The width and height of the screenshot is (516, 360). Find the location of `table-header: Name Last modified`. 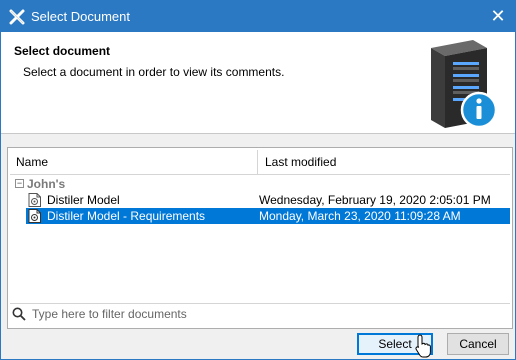

table-header: Name Last modified is located at coordinates (260, 162).